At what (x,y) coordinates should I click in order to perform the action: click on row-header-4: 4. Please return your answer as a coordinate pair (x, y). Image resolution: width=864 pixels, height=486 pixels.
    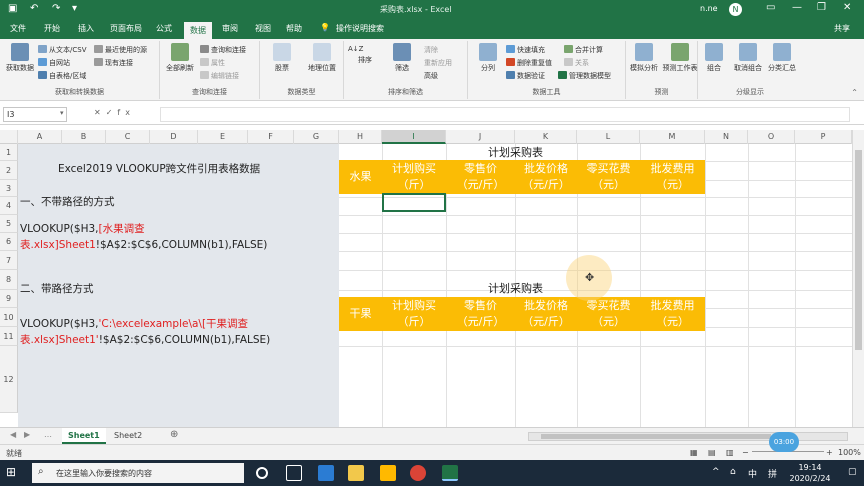
    Looking at the image, I should click on (9, 206).